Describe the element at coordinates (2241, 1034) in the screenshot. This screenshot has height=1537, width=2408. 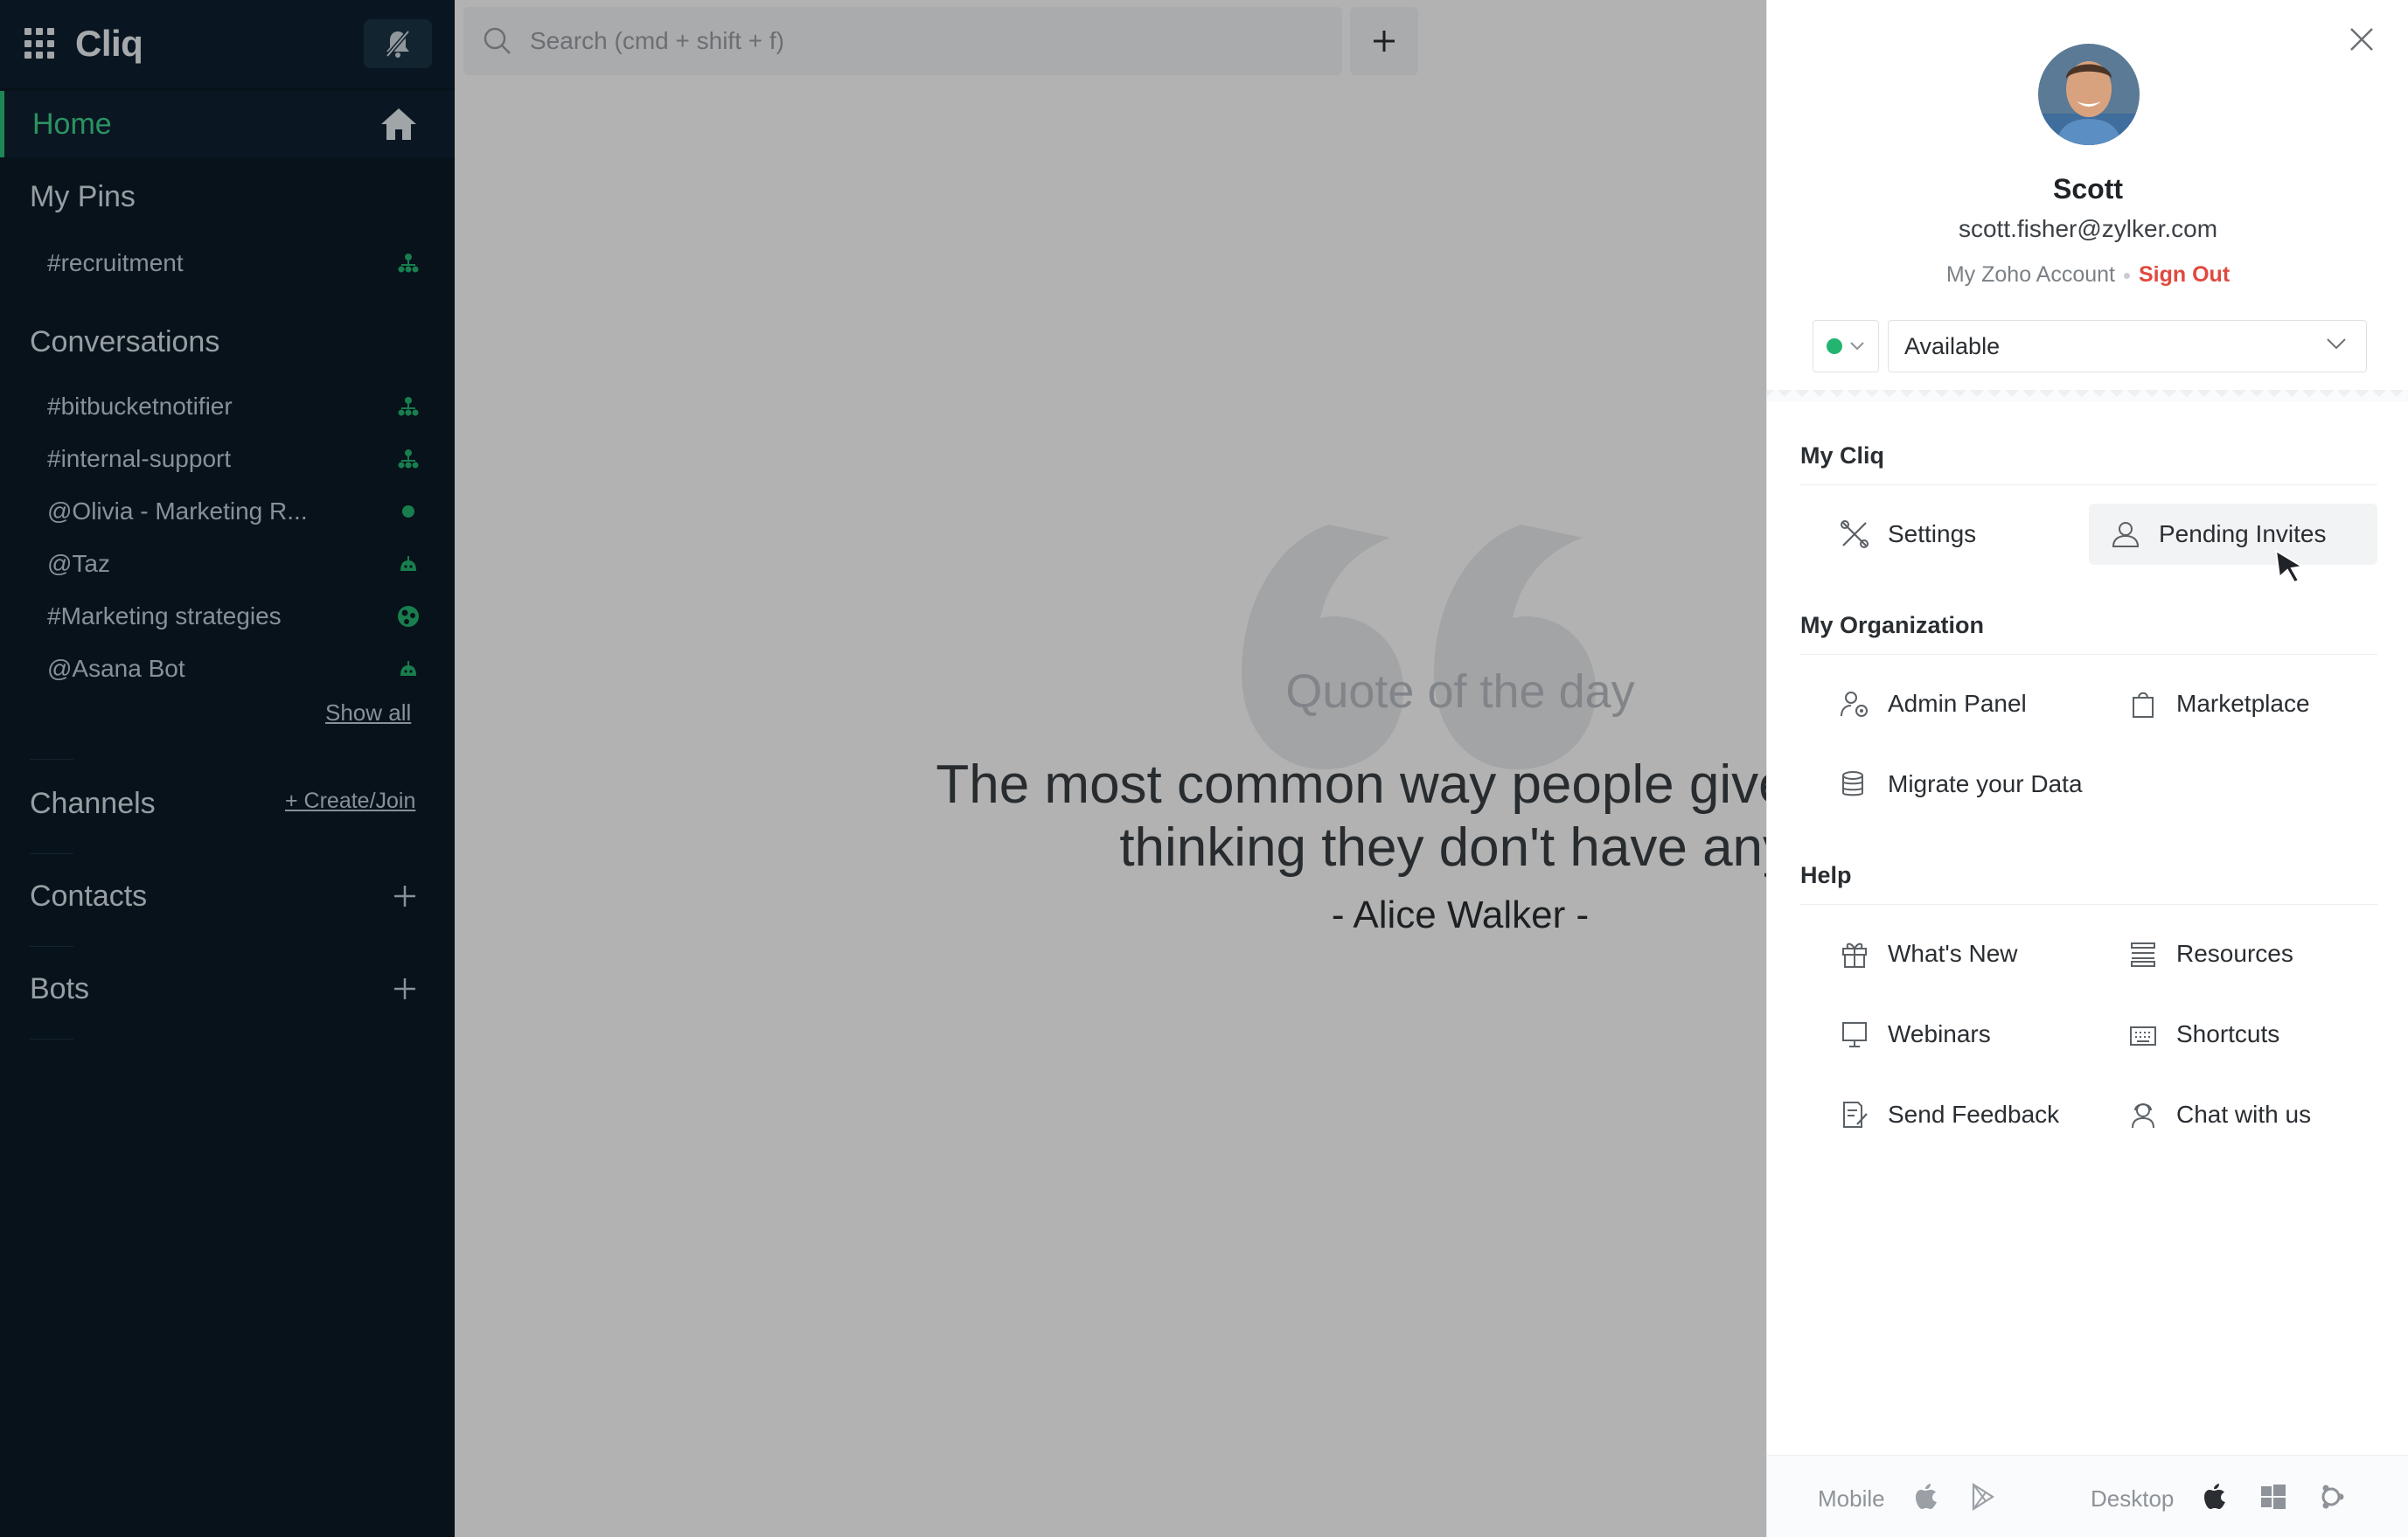
I see `shortcuts-button: Shortcuts` at that location.